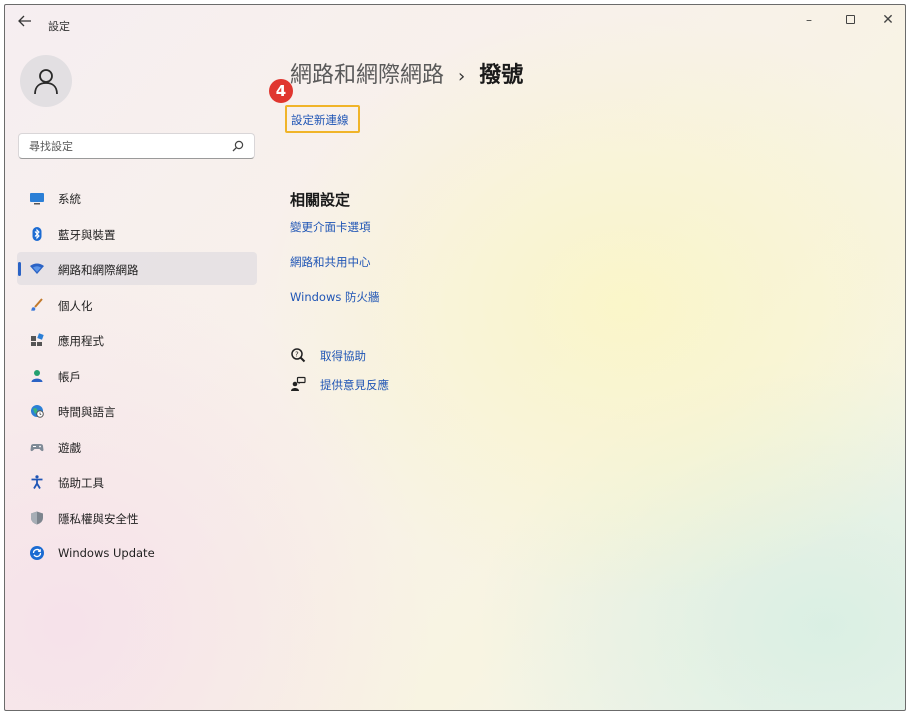 This screenshot has height=715, width=910. Describe the element at coordinates (69, 447) in the screenshot. I see `sidebar-item-label: 遊戲` at that location.